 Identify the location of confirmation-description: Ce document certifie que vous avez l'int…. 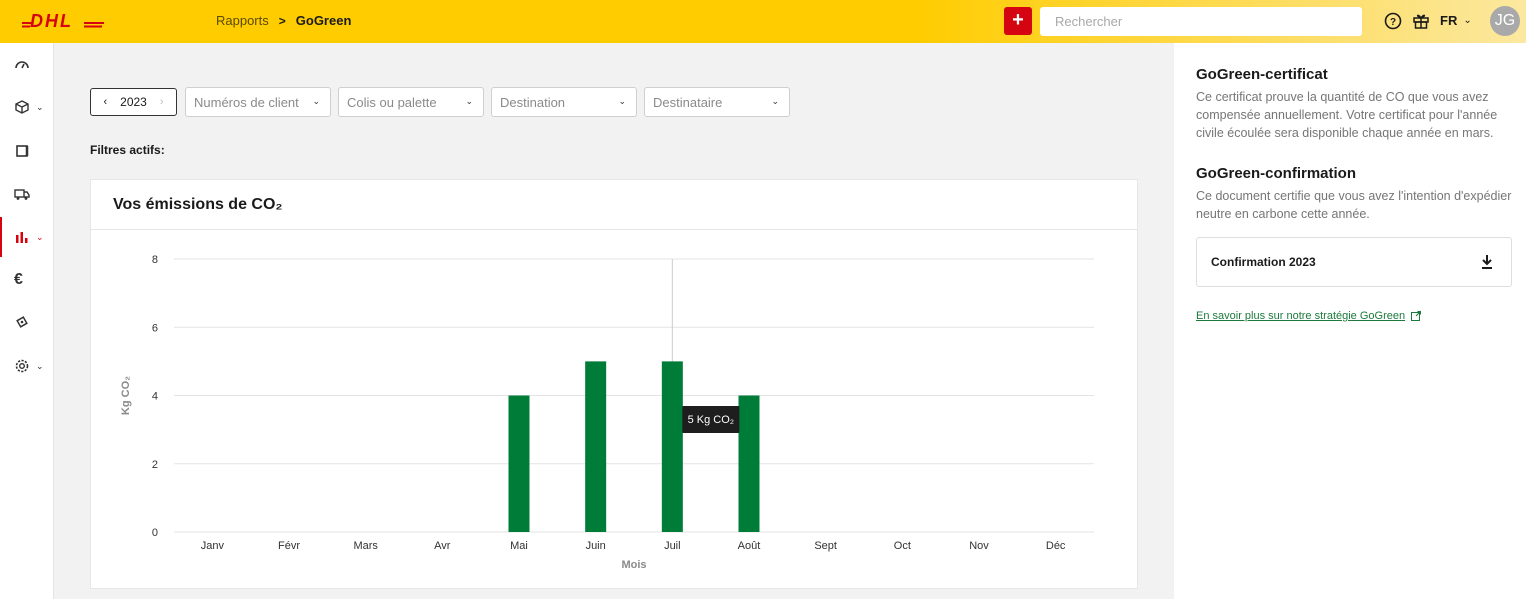
(1354, 205).